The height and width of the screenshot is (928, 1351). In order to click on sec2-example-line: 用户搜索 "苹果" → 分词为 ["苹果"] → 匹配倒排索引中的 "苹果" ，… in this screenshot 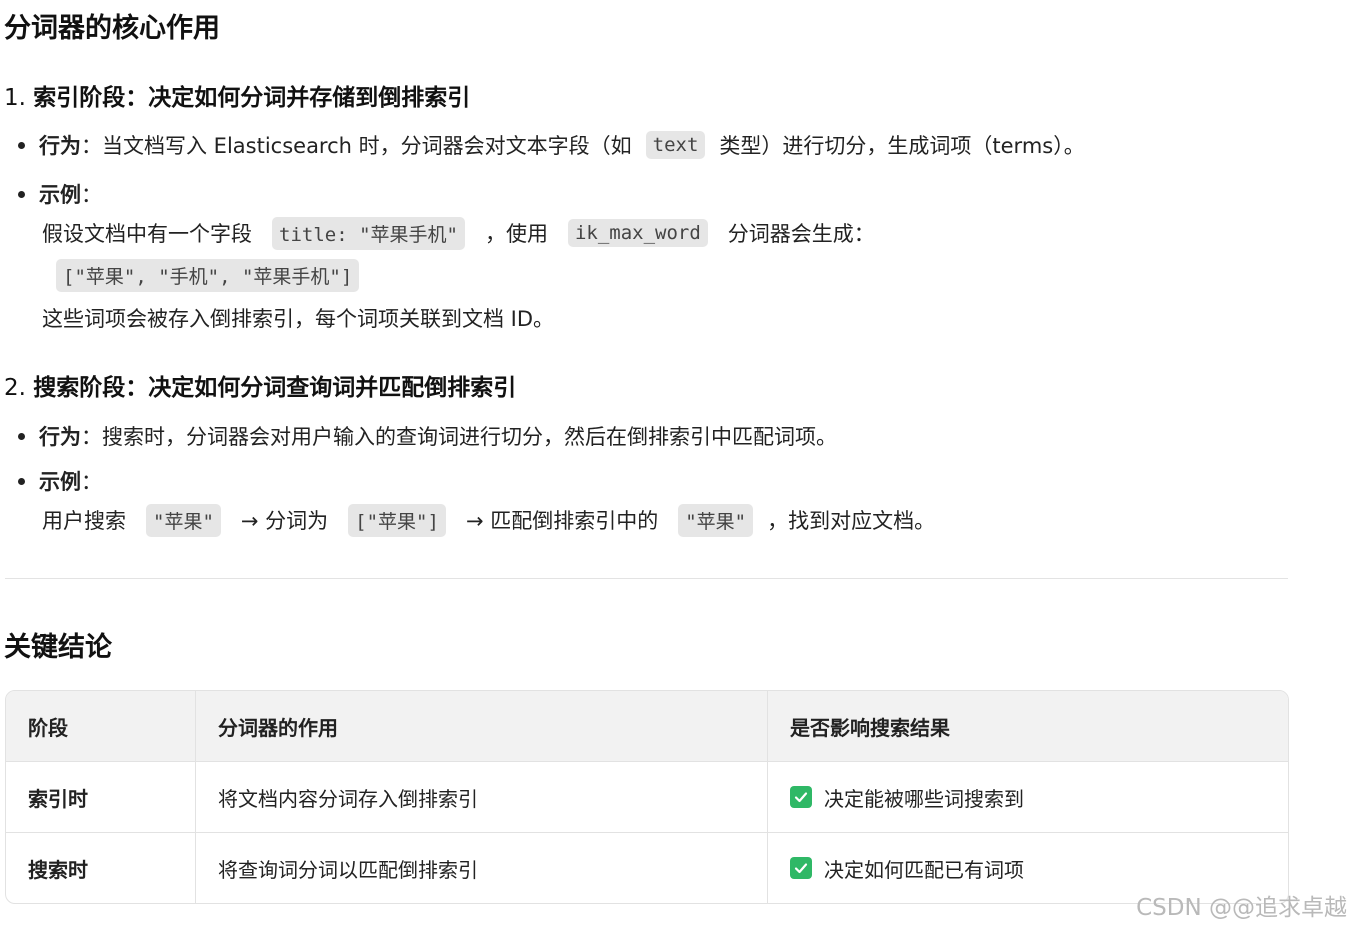, I will do `click(488, 520)`.